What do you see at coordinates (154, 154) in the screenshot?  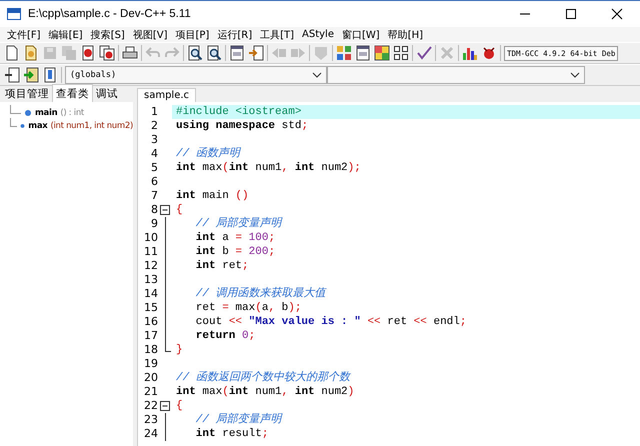 I see `line-number: 4` at bounding box center [154, 154].